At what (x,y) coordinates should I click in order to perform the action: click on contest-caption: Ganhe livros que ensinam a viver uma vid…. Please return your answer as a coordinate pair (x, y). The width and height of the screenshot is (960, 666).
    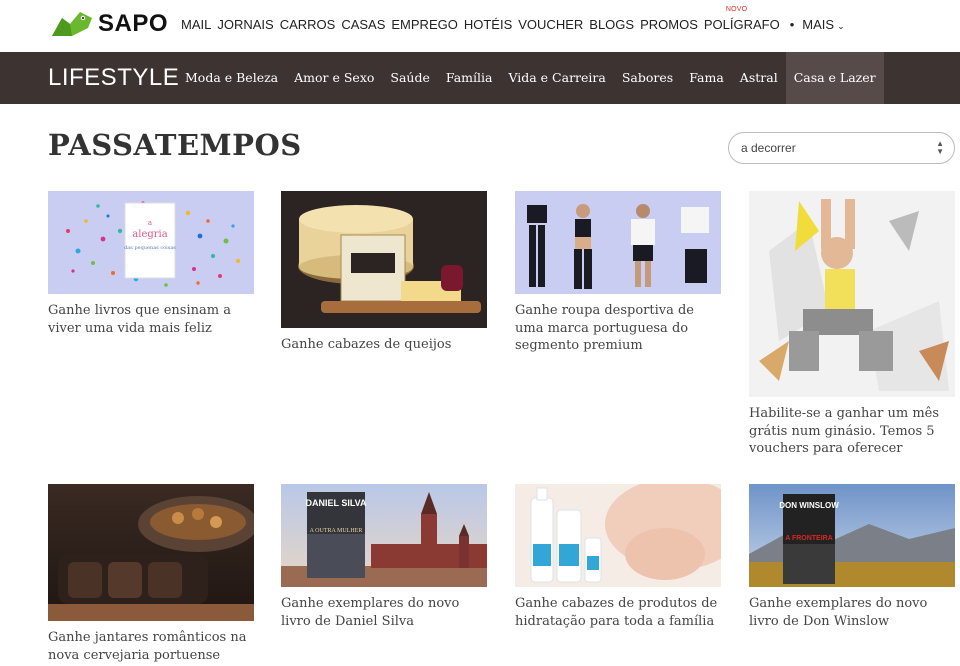
    Looking at the image, I should click on (151, 319).